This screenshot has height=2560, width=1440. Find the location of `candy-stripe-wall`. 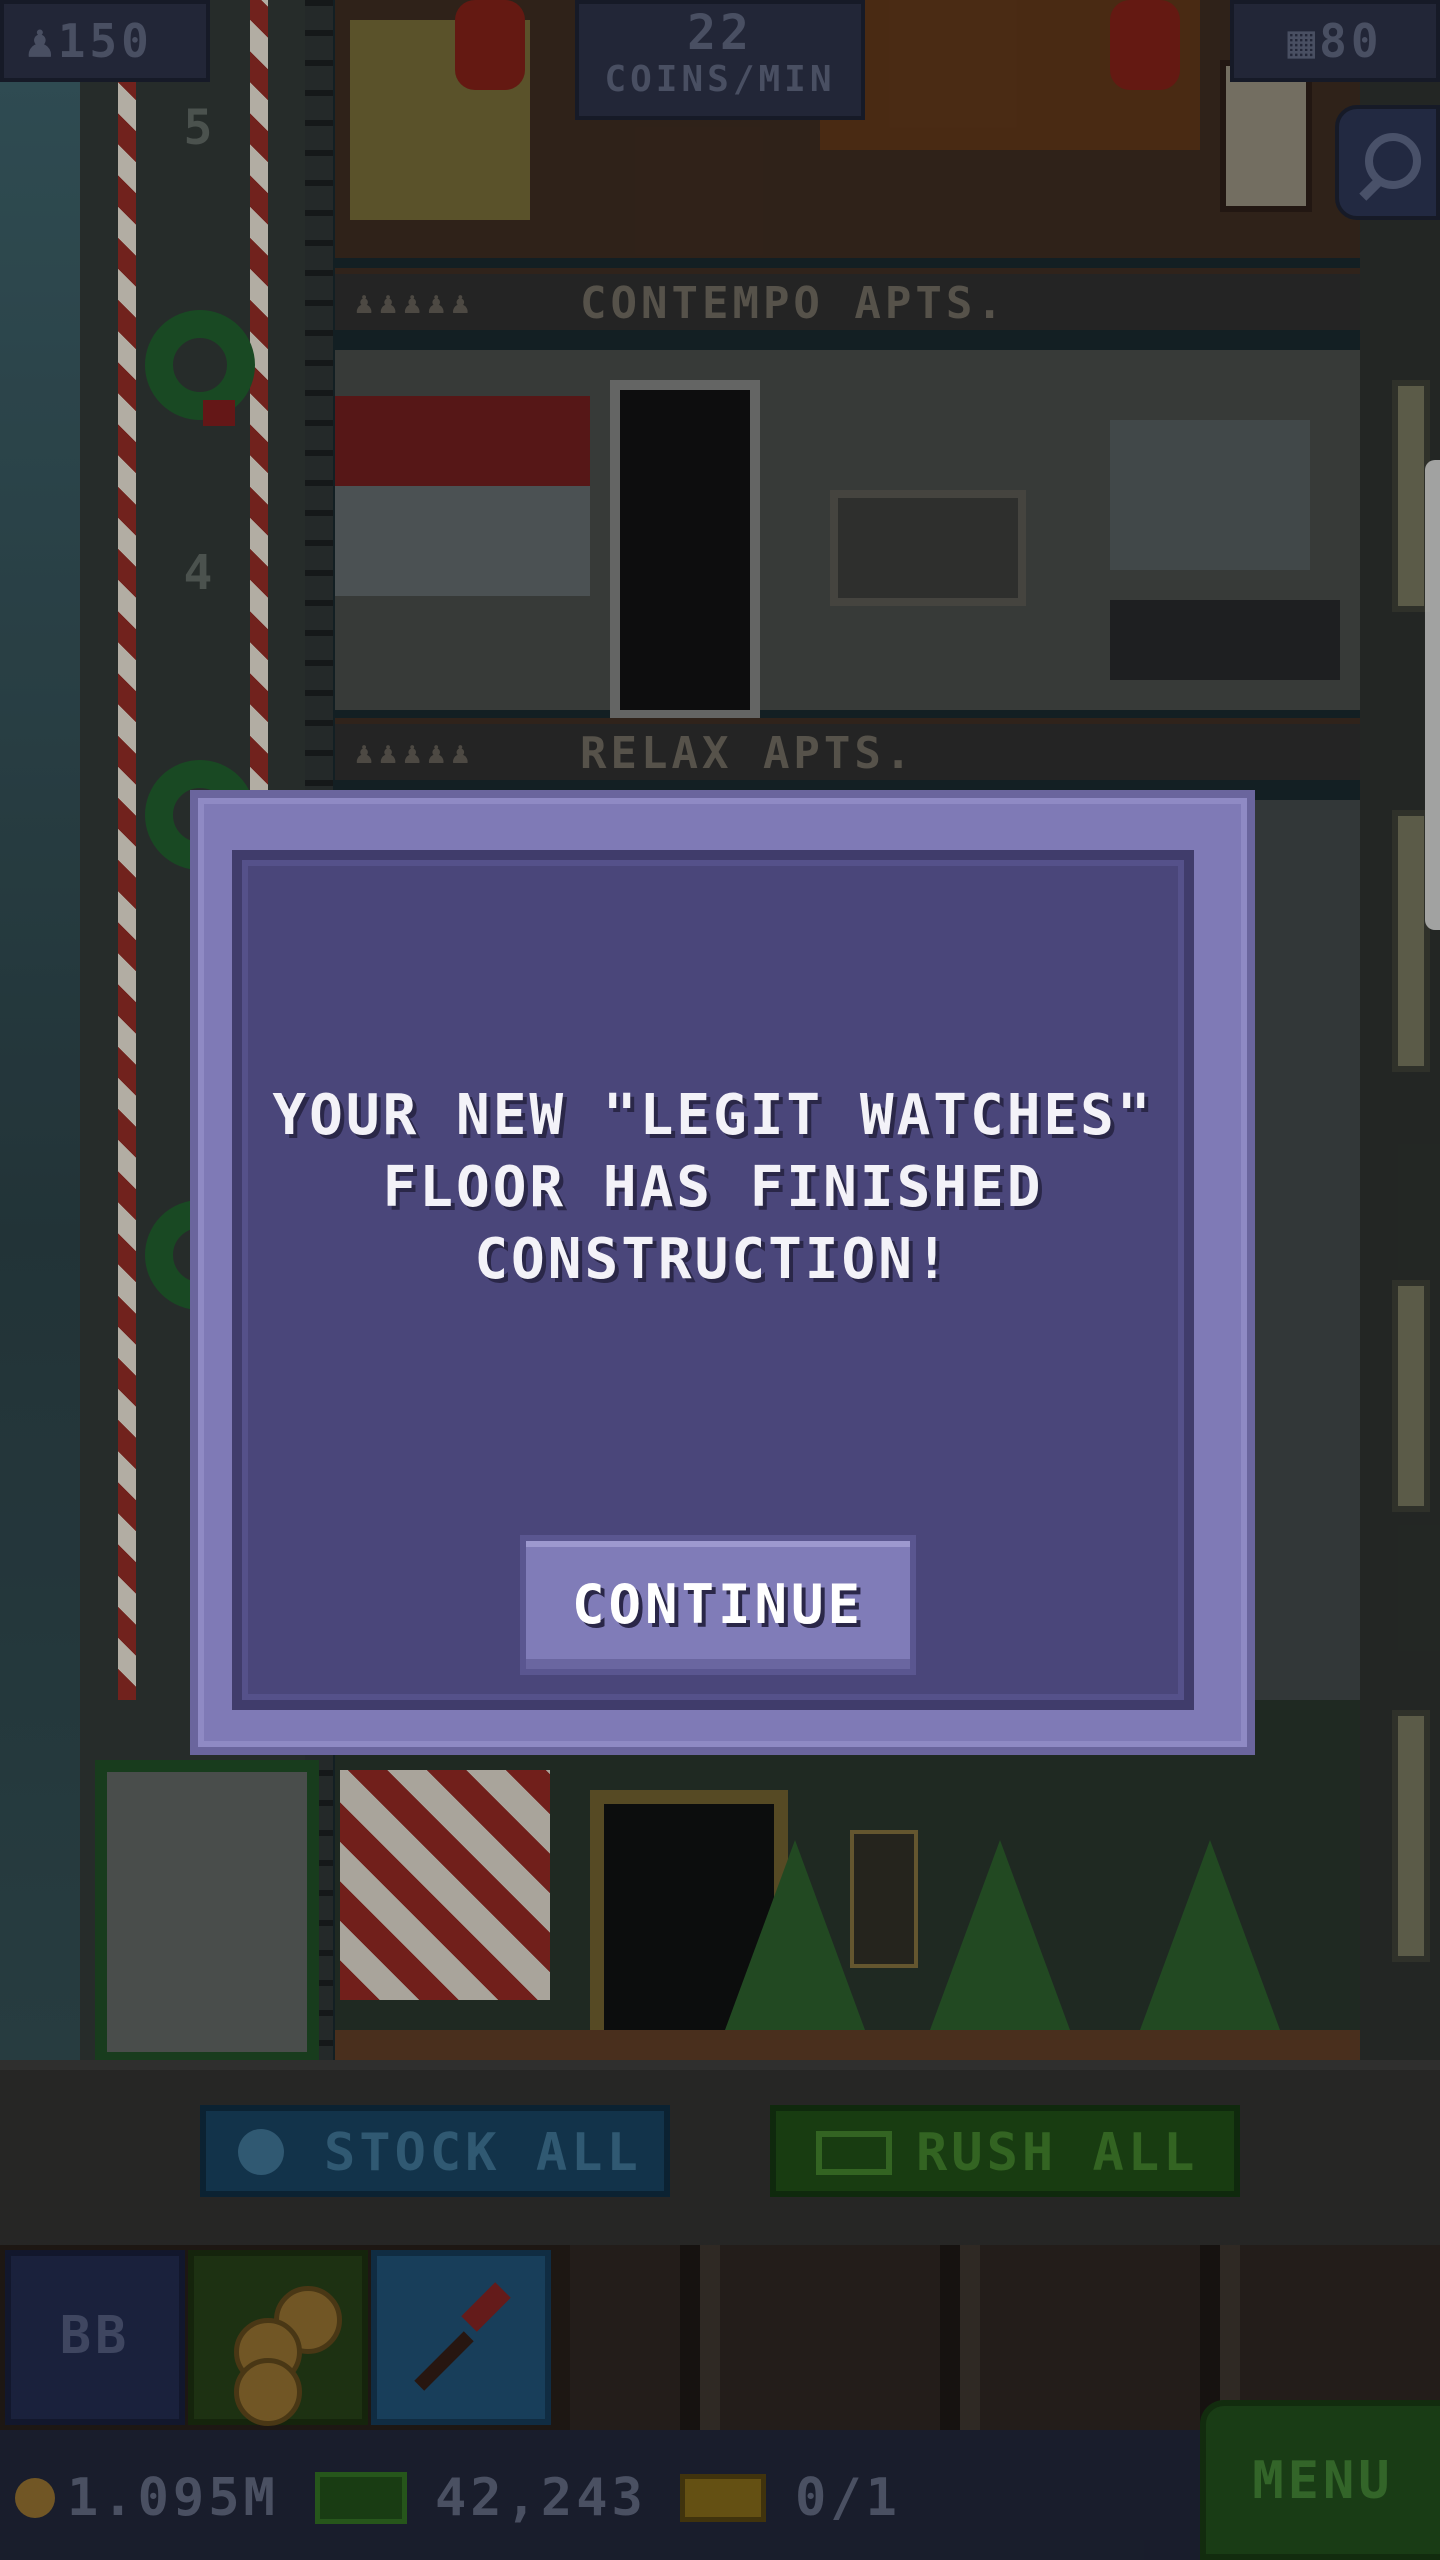

candy-stripe-wall is located at coordinates (445, 1885).